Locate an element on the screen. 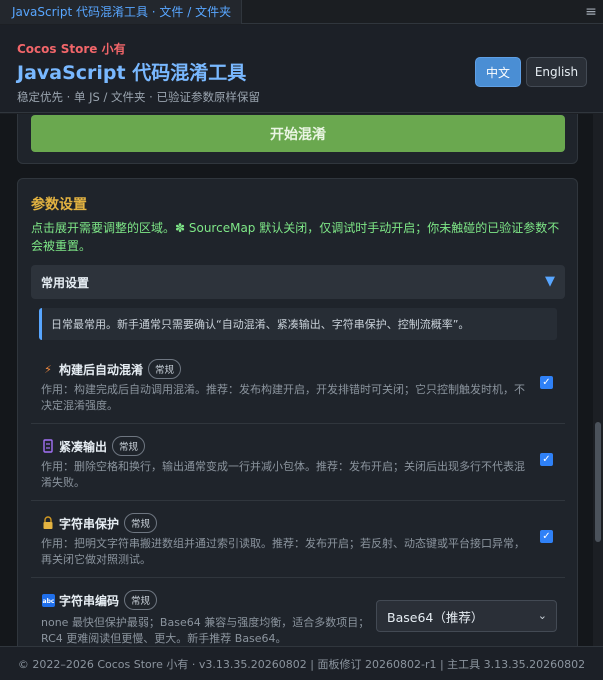 This screenshot has height=680, width=603. abc-icon: abc is located at coordinates (48, 600).